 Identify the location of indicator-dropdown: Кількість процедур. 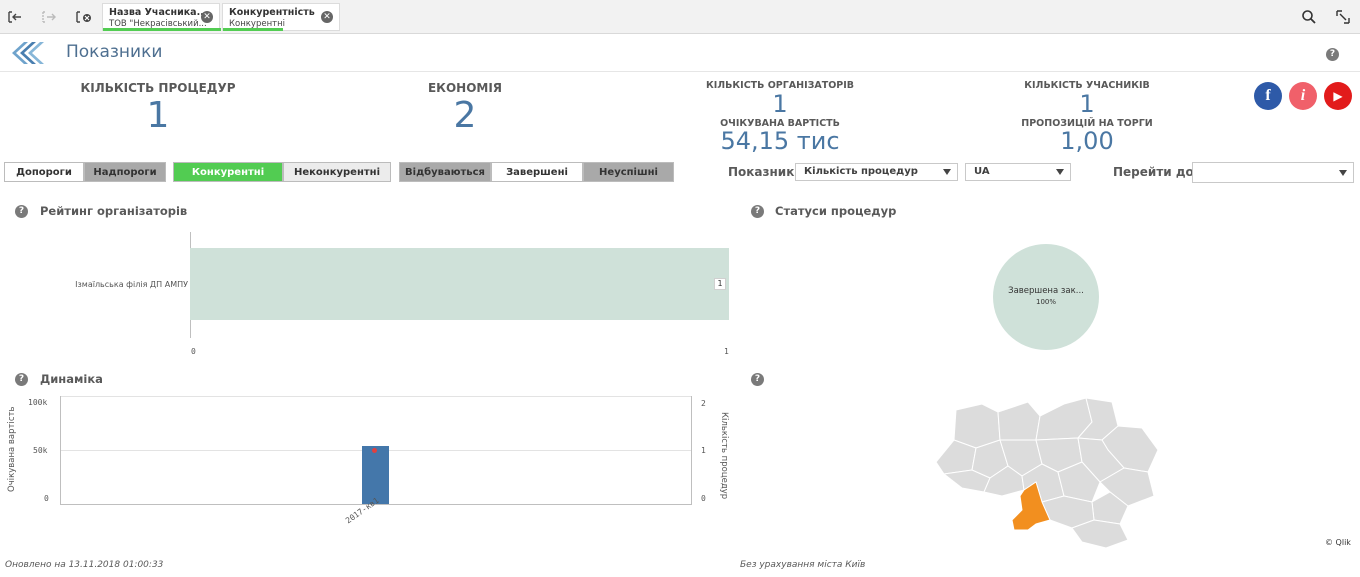
(876, 172).